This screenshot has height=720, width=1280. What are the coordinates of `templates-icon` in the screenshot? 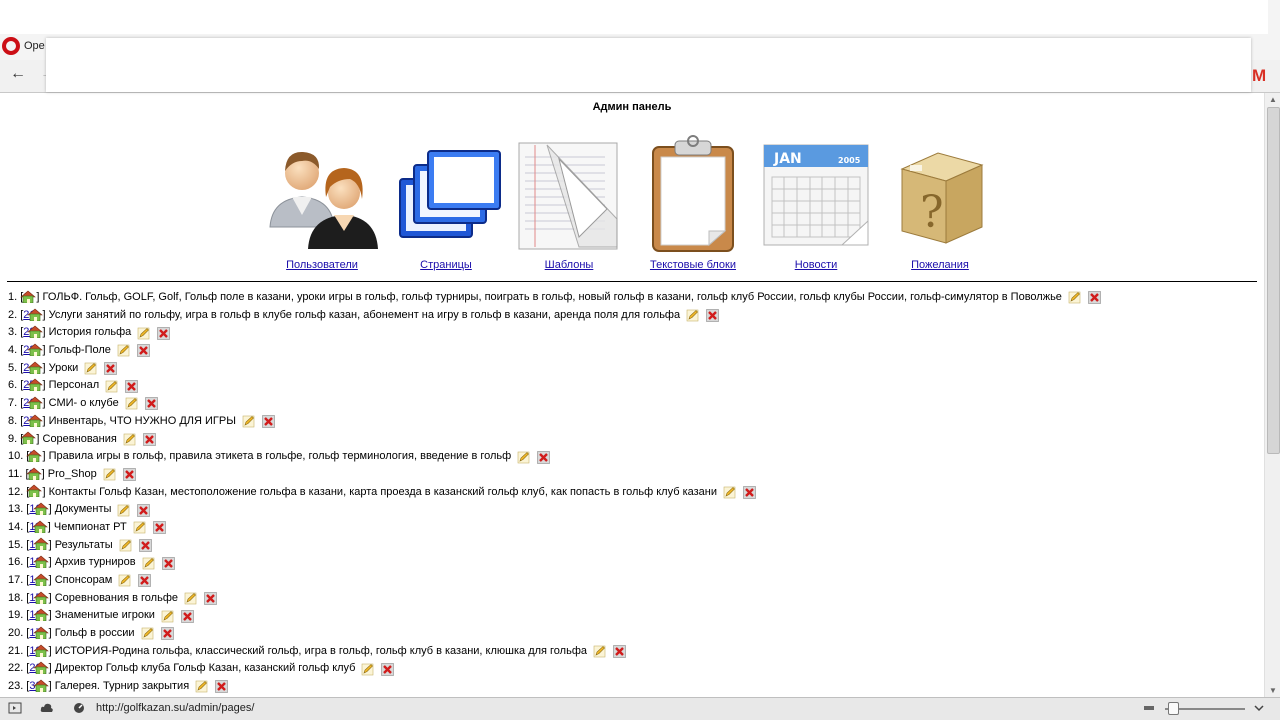 It's located at (569, 195).